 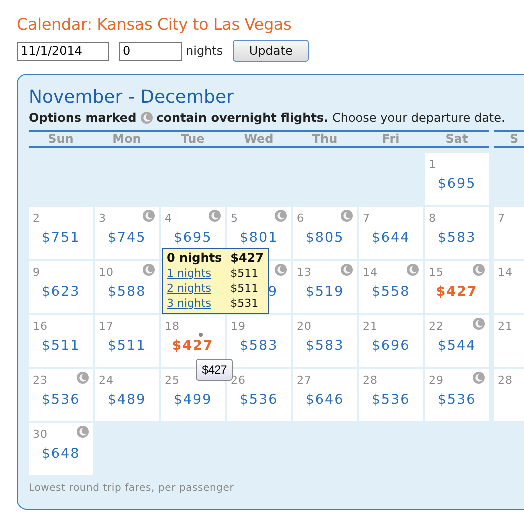 I want to click on day-number: 26, so click(x=238, y=380).